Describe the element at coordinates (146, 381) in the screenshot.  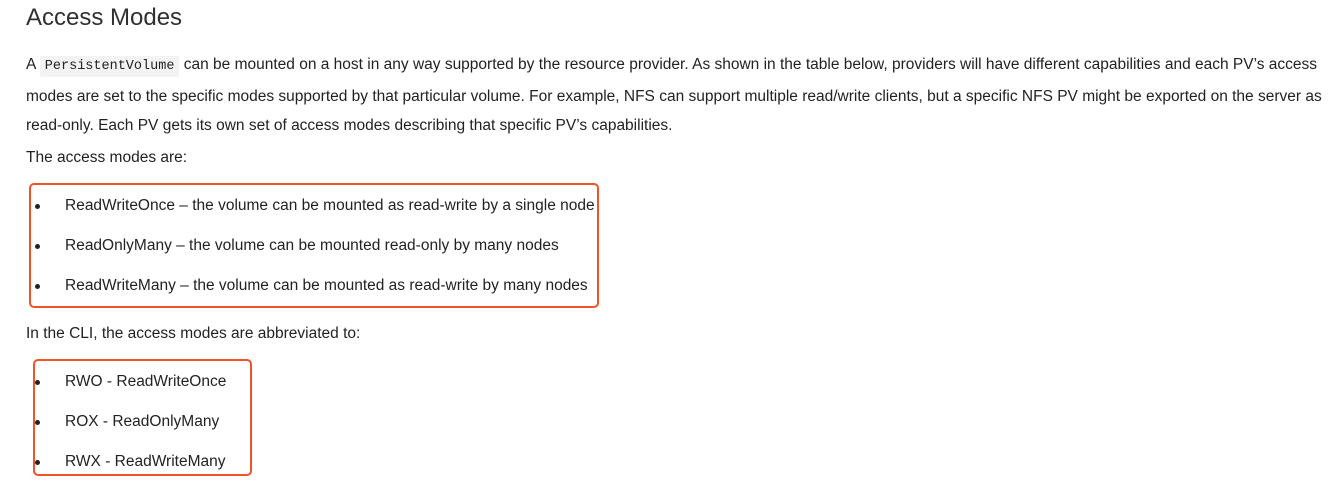
I see `list-item-text: RWO - ReadWriteOnce` at that location.